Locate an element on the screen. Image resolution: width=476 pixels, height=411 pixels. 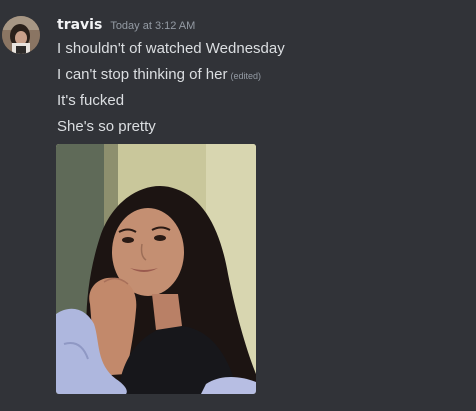
message-text: I shouldn't of watched Wednesday is located at coordinates (171, 48).